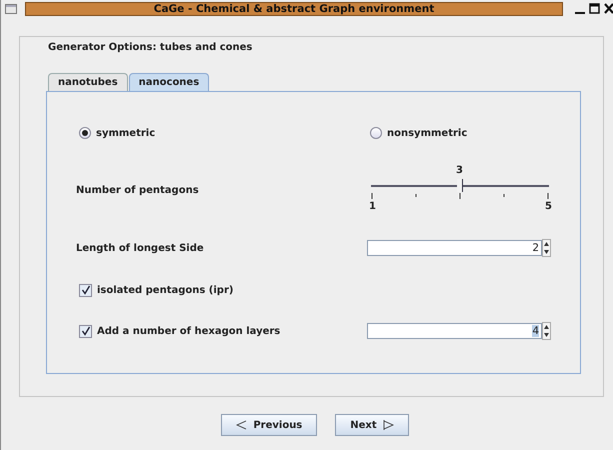  I want to click on slider-thumb, so click(460, 185).